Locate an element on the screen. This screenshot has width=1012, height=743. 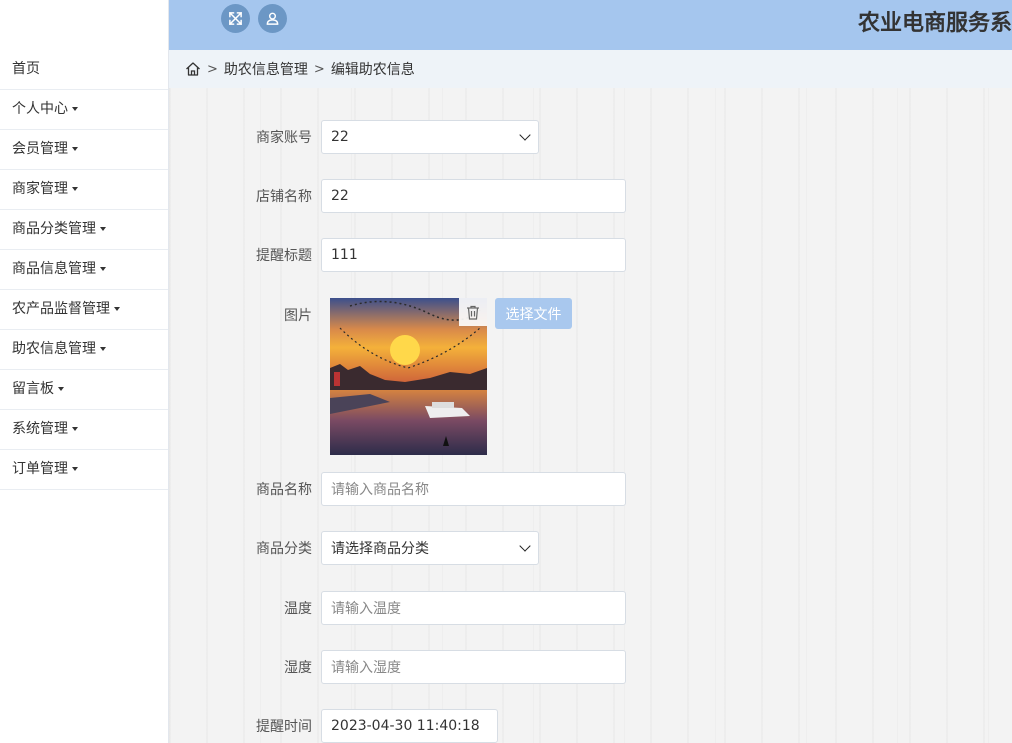
user-icon is located at coordinates (272, 18).